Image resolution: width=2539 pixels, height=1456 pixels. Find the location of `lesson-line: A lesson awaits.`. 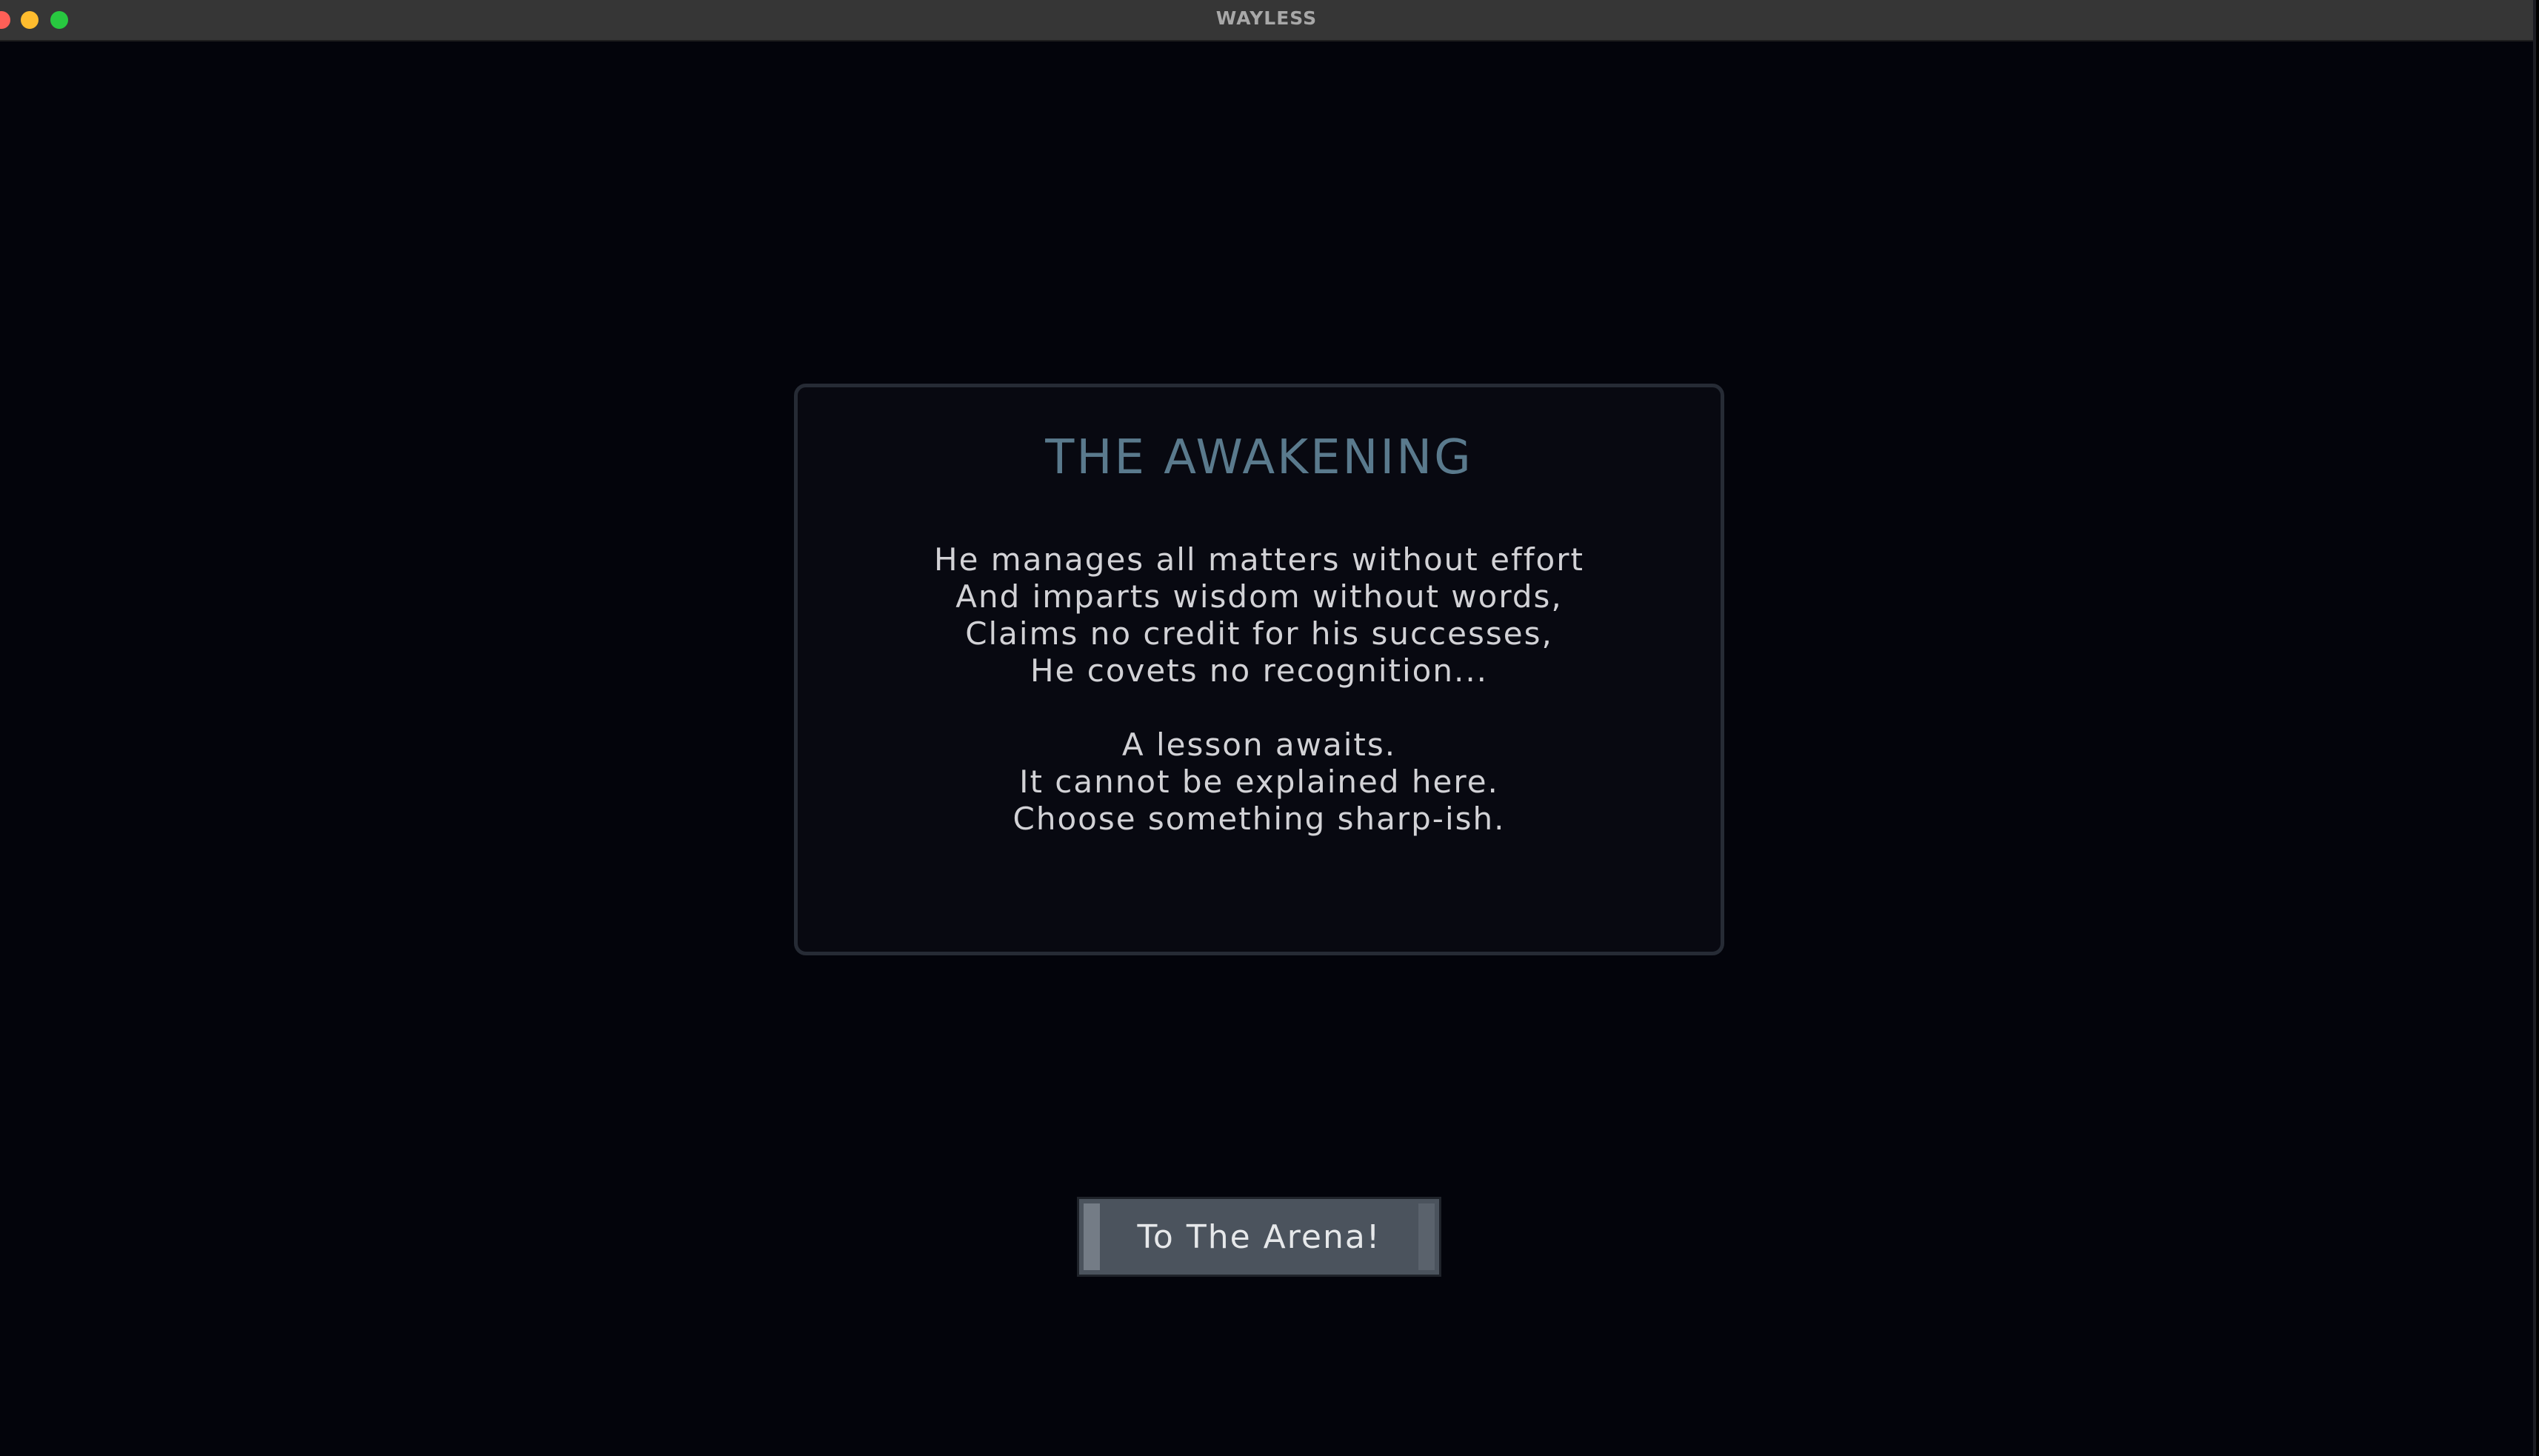

lesson-line: A lesson awaits. is located at coordinates (1259, 745).